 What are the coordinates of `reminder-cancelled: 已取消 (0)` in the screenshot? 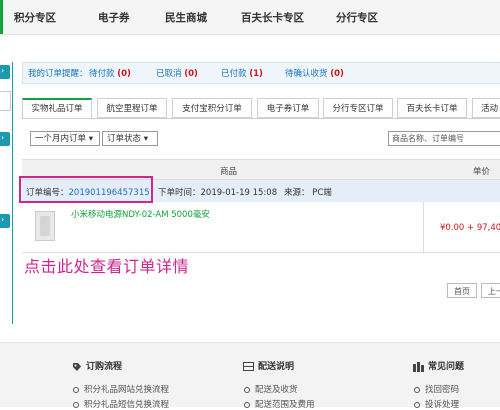 It's located at (177, 73).